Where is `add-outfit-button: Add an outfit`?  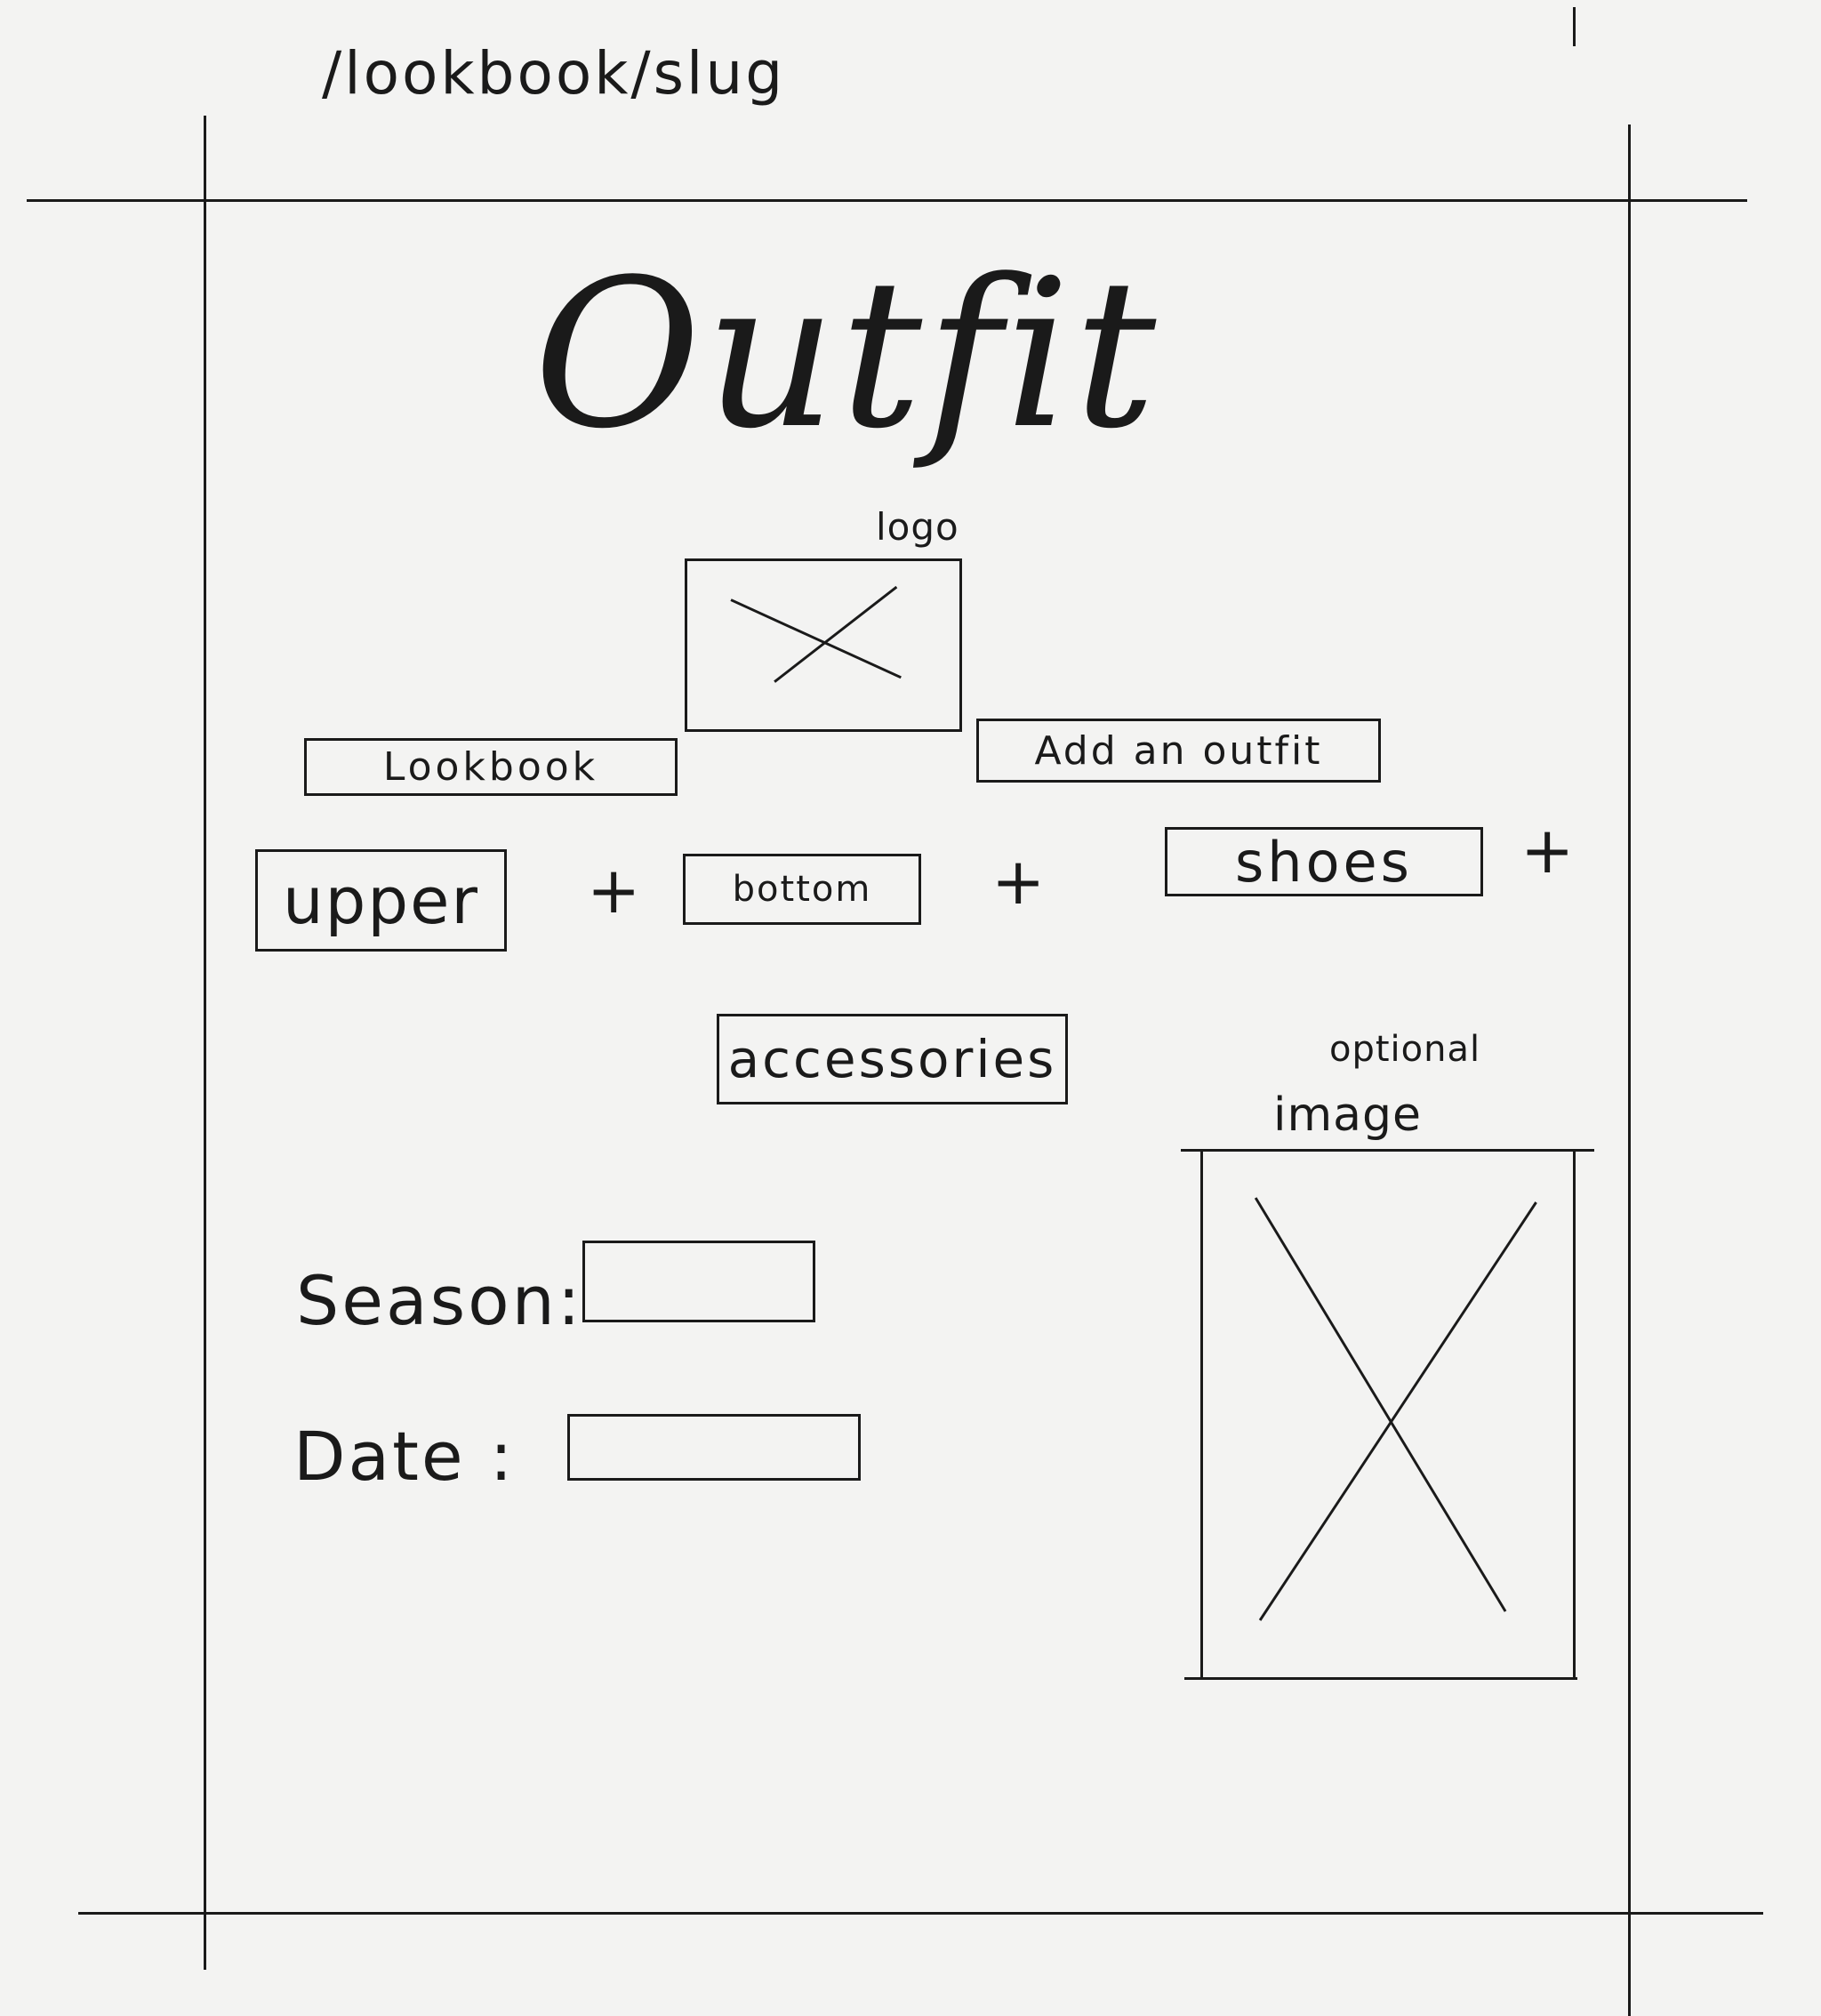
add-outfit-button: Add an outfit is located at coordinates (1178, 751).